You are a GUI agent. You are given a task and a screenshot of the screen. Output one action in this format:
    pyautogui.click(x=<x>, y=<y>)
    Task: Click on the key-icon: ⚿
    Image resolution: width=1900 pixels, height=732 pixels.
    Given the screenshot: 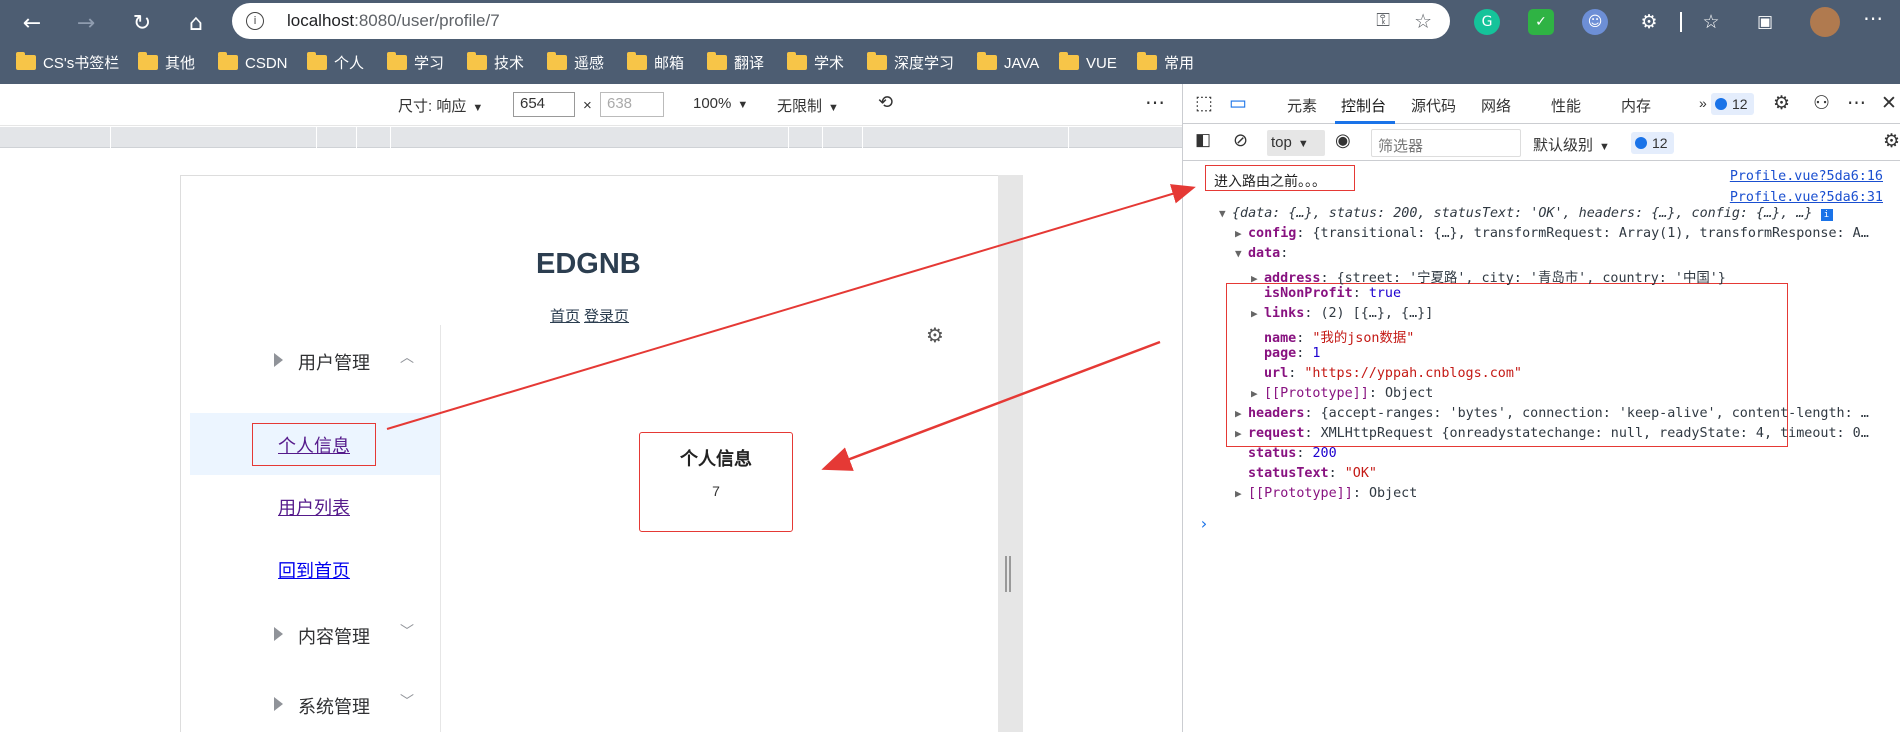 What is the action you would take?
    pyautogui.click(x=1383, y=20)
    